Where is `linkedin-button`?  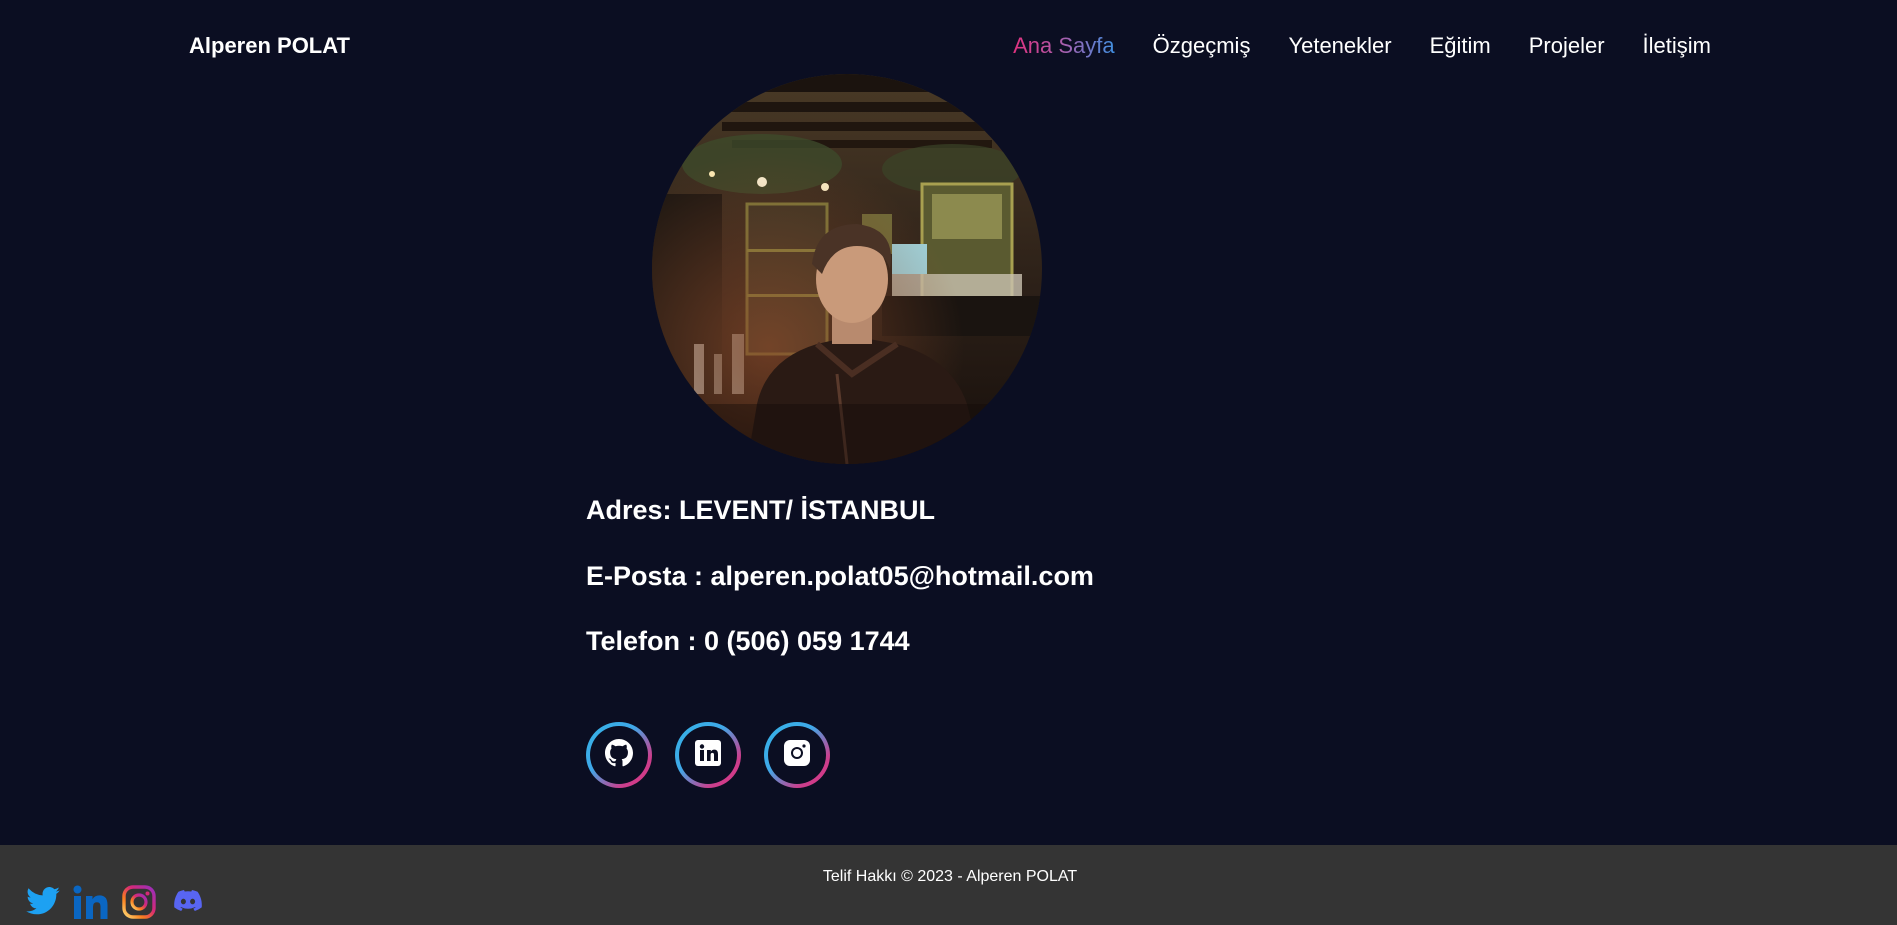
linkedin-button is located at coordinates (708, 755).